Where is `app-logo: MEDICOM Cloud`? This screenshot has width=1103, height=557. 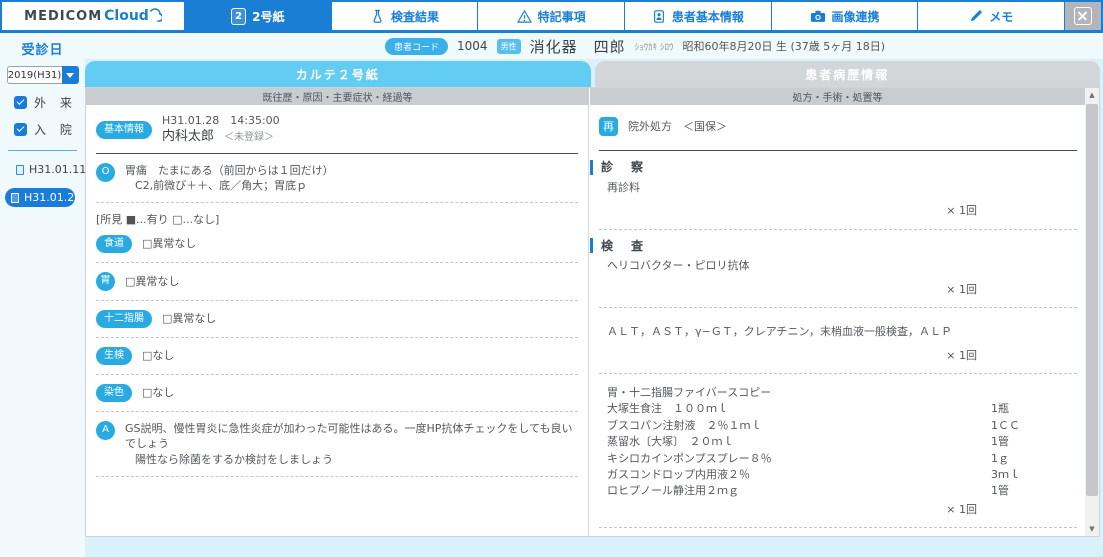
app-logo: MEDICOM Cloud is located at coordinates (93, 16).